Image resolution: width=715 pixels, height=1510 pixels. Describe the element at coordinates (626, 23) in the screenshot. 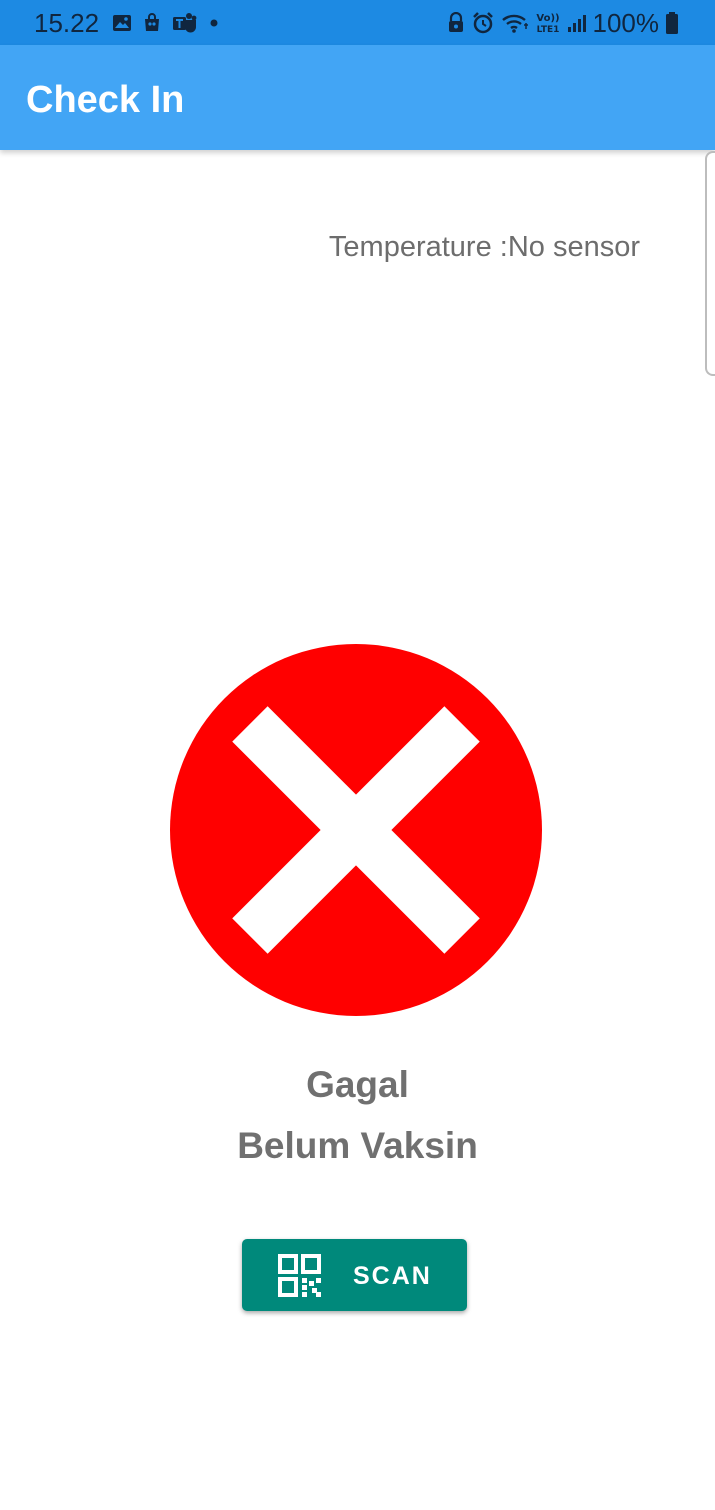

I see `battery-percentage: 100%` at that location.